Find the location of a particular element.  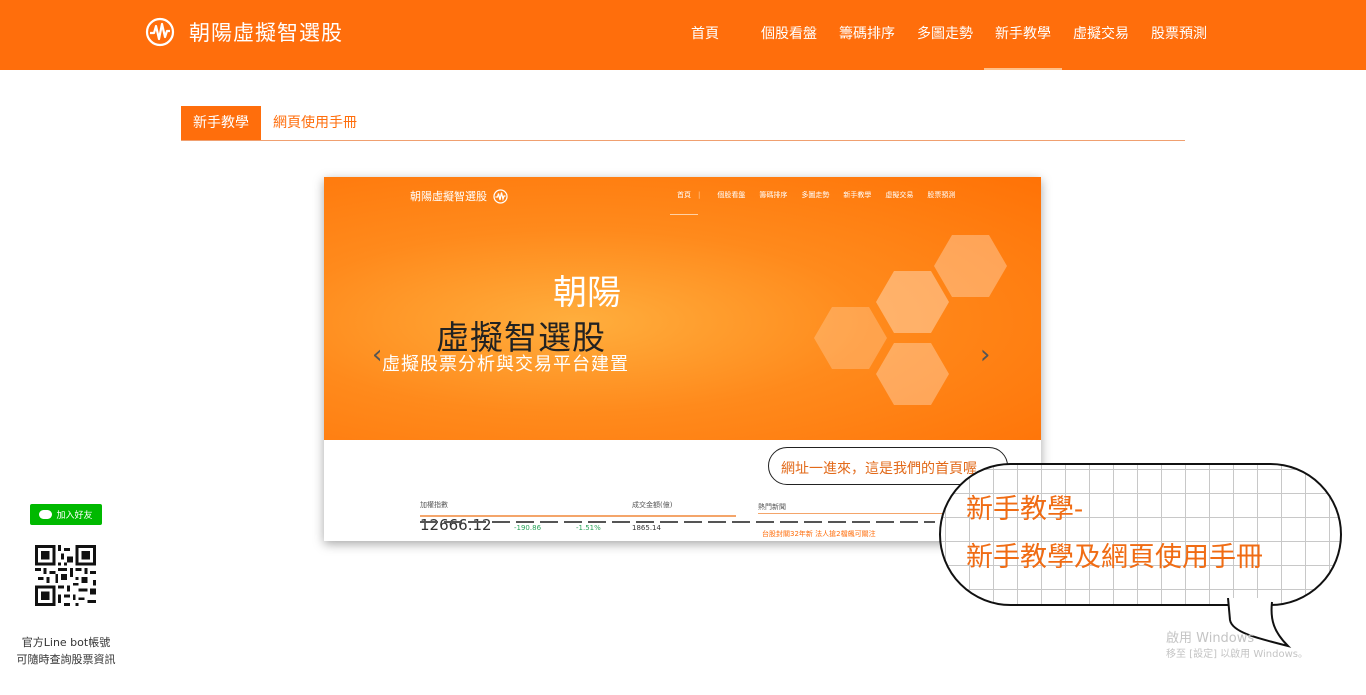

preview-index-value: 12666.12 is located at coordinates (456, 525).